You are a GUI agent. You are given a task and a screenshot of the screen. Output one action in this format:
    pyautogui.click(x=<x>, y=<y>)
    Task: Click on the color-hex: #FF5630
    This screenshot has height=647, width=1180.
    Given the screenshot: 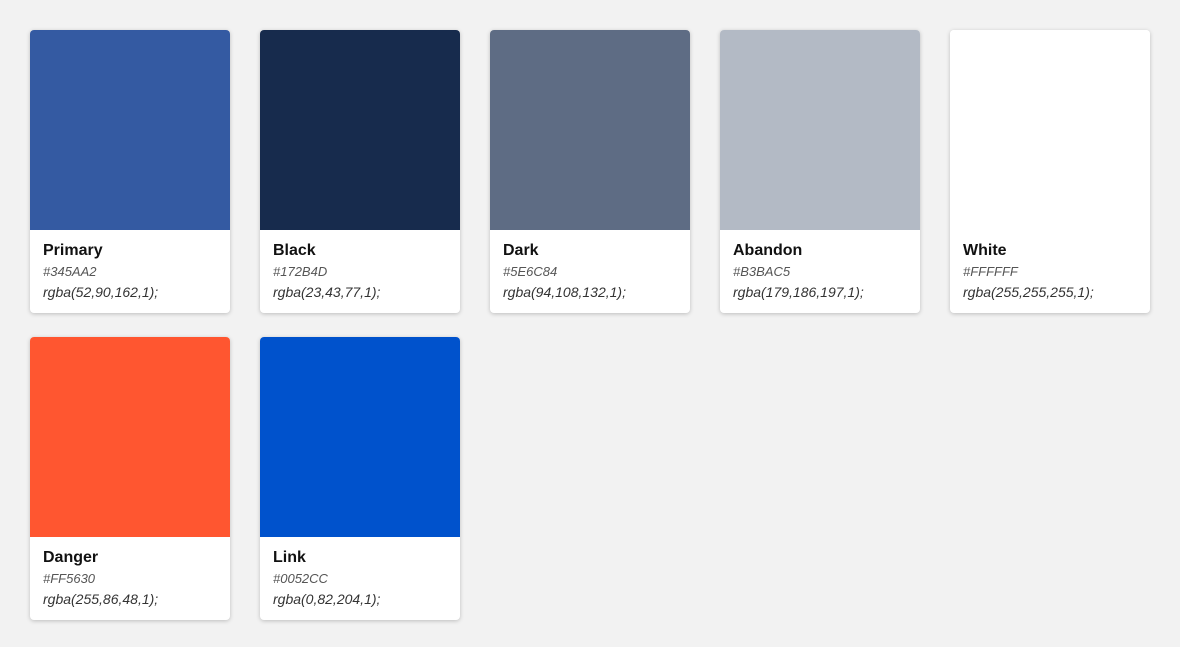 What is the action you would take?
    pyautogui.click(x=69, y=578)
    